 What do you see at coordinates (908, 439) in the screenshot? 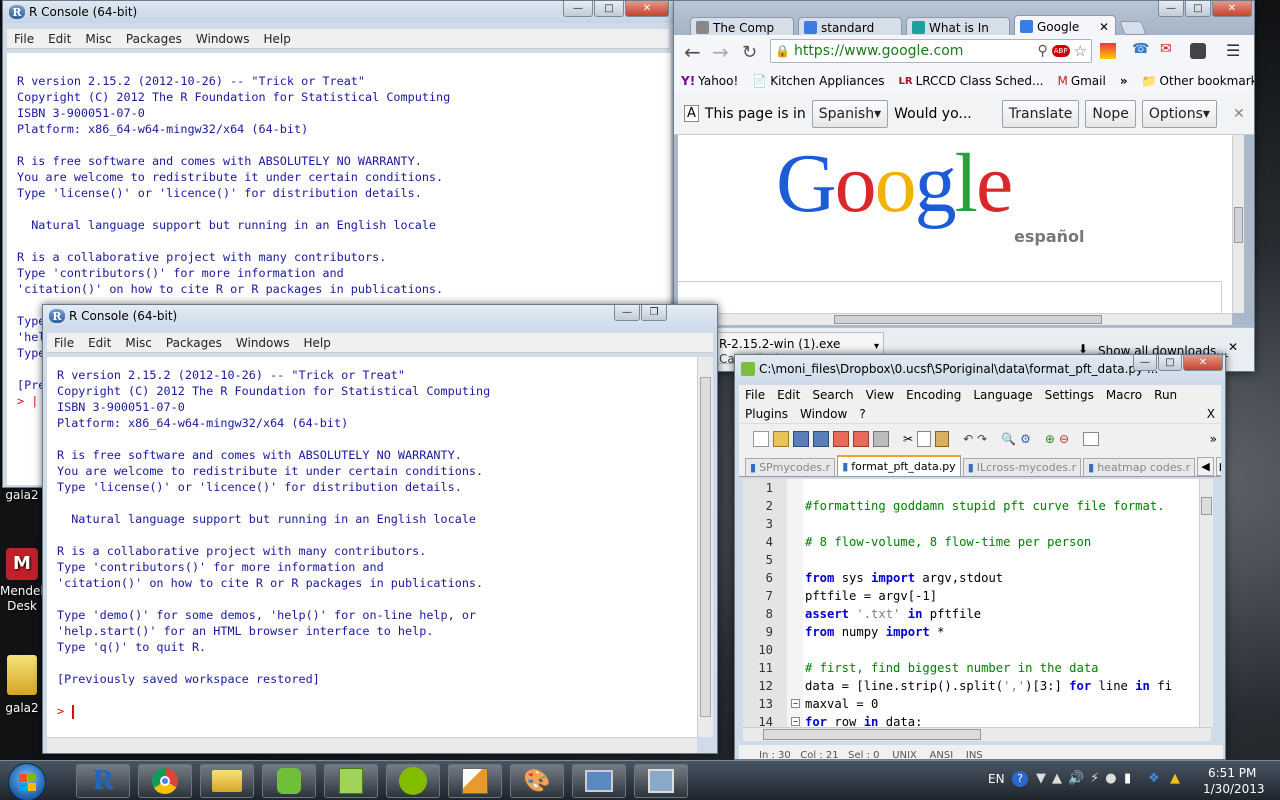
I see `cut-icon: ✂` at bounding box center [908, 439].